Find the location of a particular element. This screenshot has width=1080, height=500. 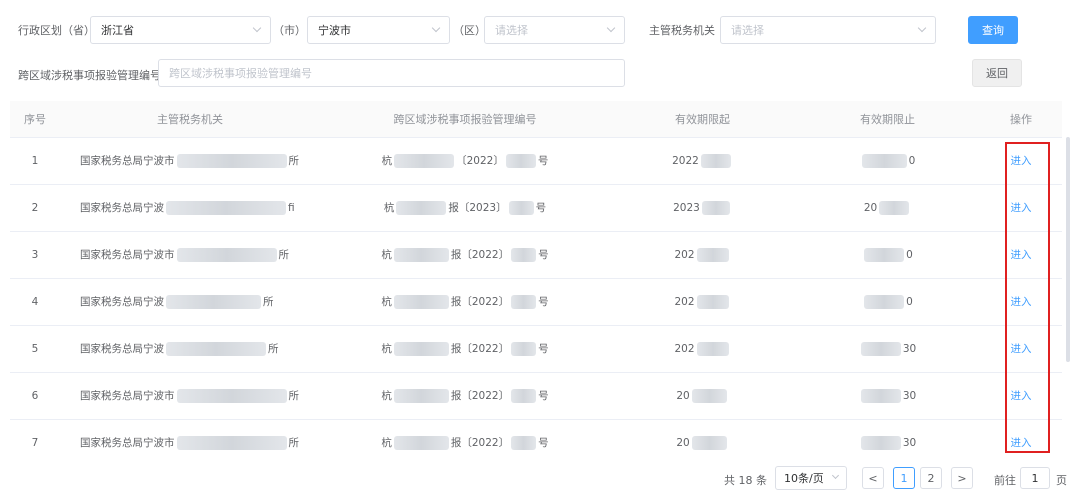

authority-placeholder: 请选择 is located at coordinates (747, 30).